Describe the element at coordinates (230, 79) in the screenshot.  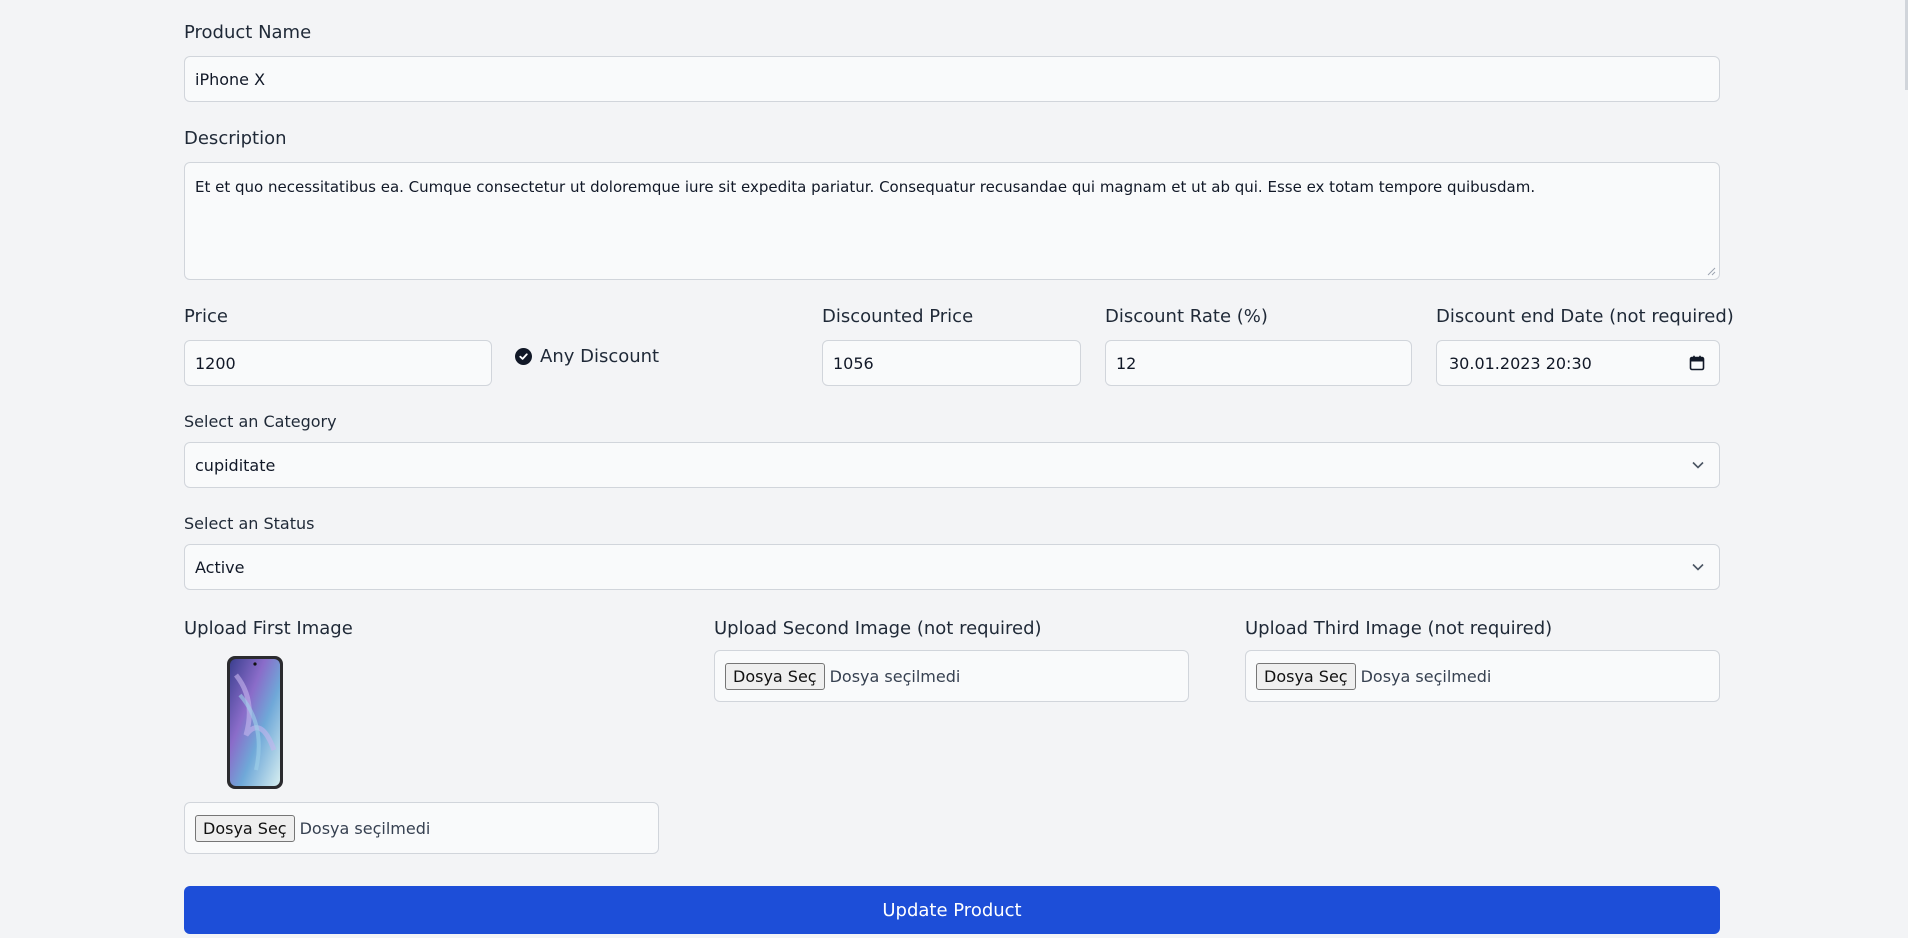
I see `product-name-value: iPhone X` at that location.